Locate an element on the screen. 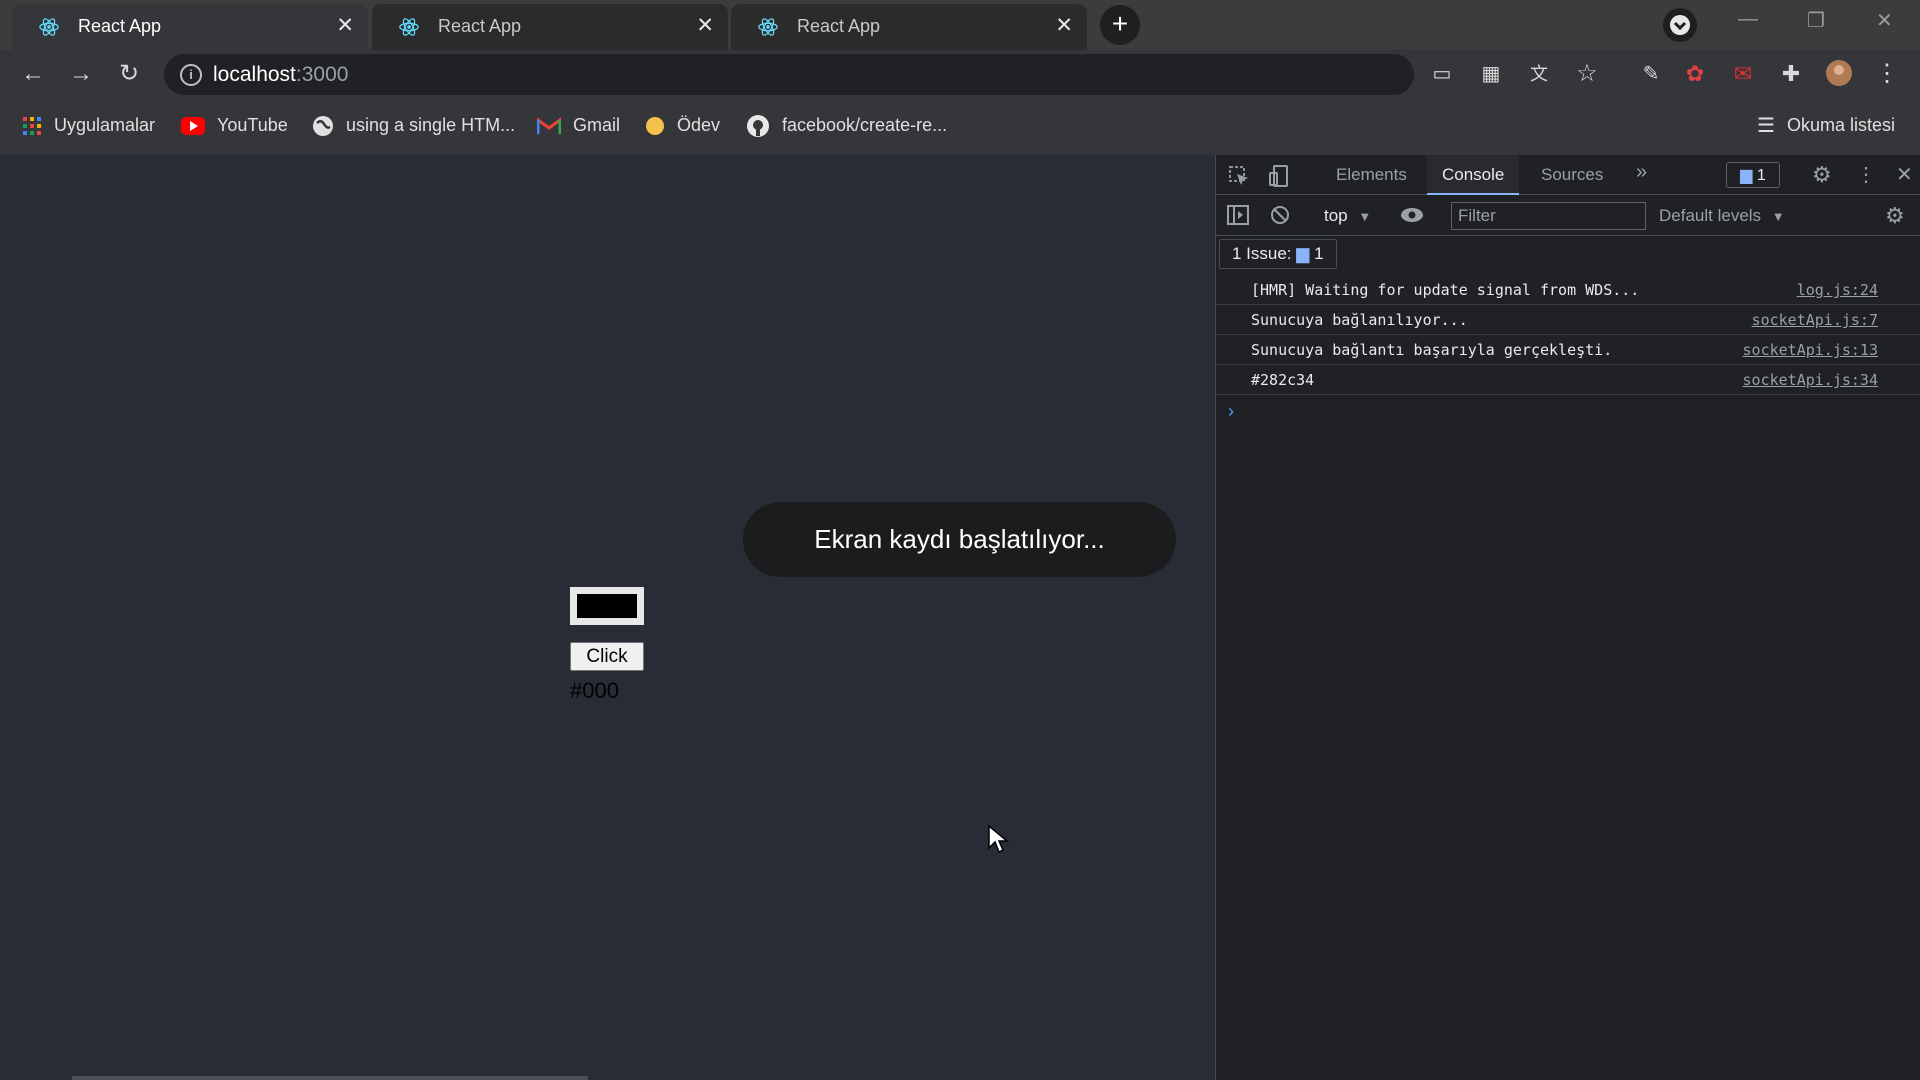 Image resolution: width=1920 pixels, height=1080 pixels. log-text: #282c34 is located at coordinates (1283, 380).